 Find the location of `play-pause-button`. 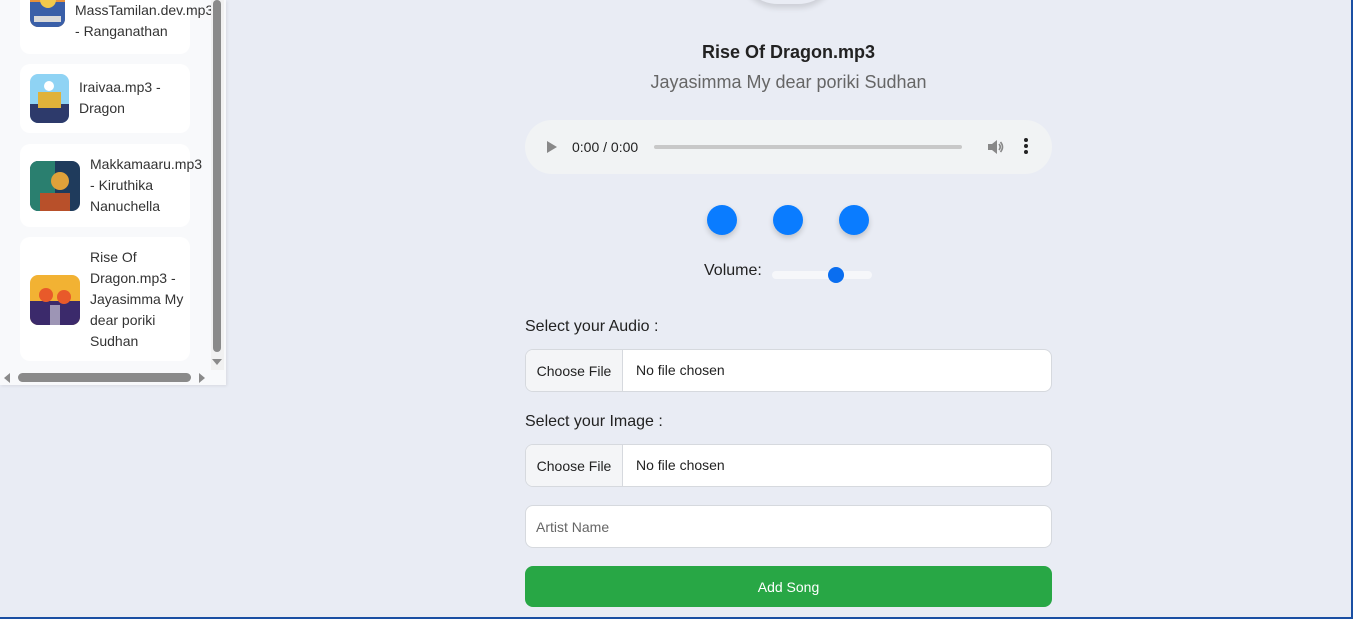

play-pause-button is located at coordinates (788, 220).